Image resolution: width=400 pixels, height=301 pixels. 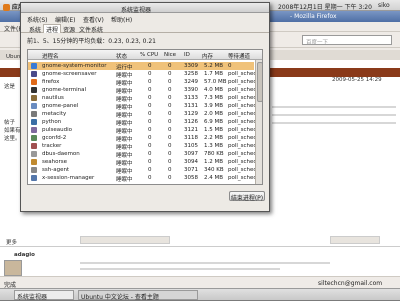 What do you see at coordinates (145, 130) in the screenshot?
I see `process-row: pulseaudio 睡眠中 0 0 3121 1.5 MB poll_schedule` at bounding box center [145, 130].